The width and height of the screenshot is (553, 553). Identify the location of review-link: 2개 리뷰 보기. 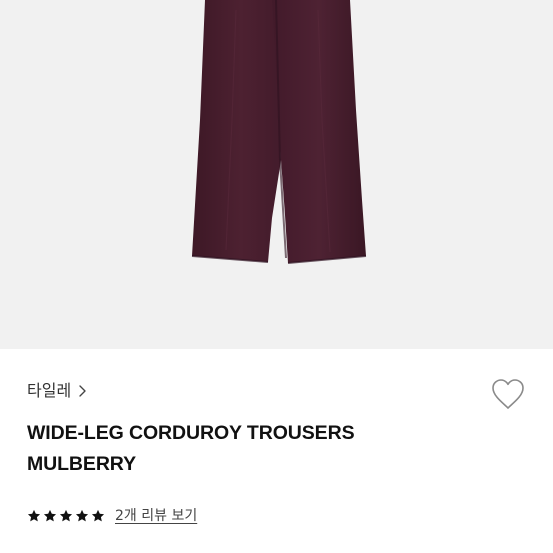
(156, 516).